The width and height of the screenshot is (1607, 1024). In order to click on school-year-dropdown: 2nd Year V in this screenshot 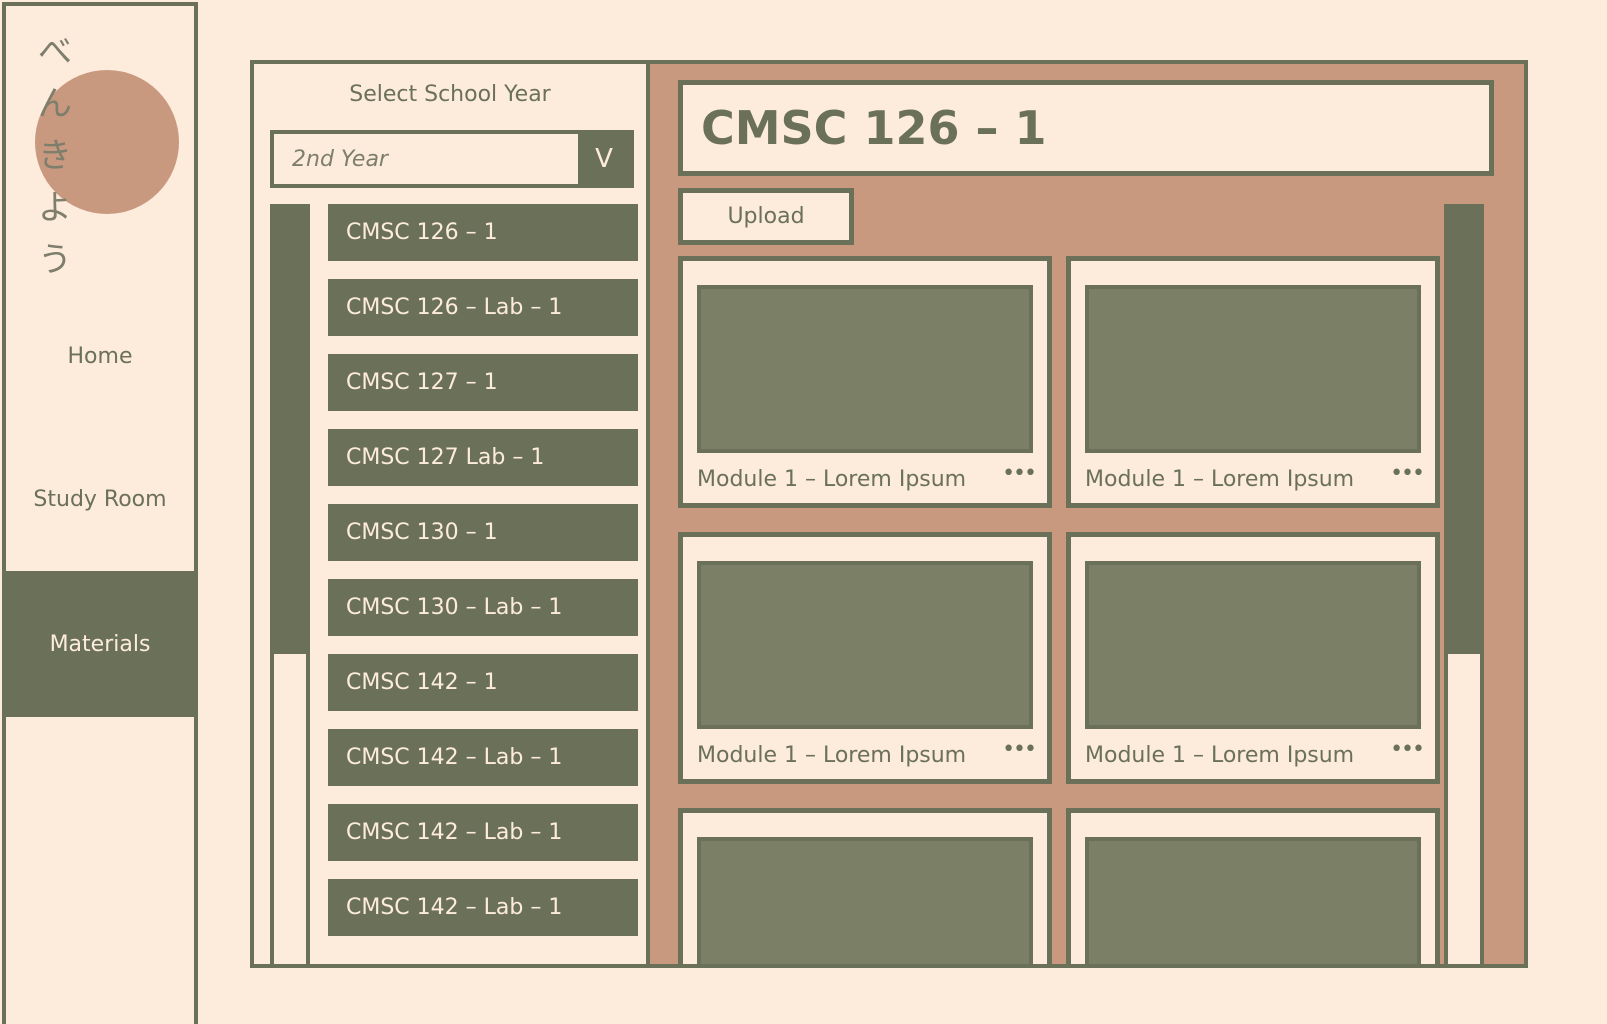, I will do `click(452, 159)`.